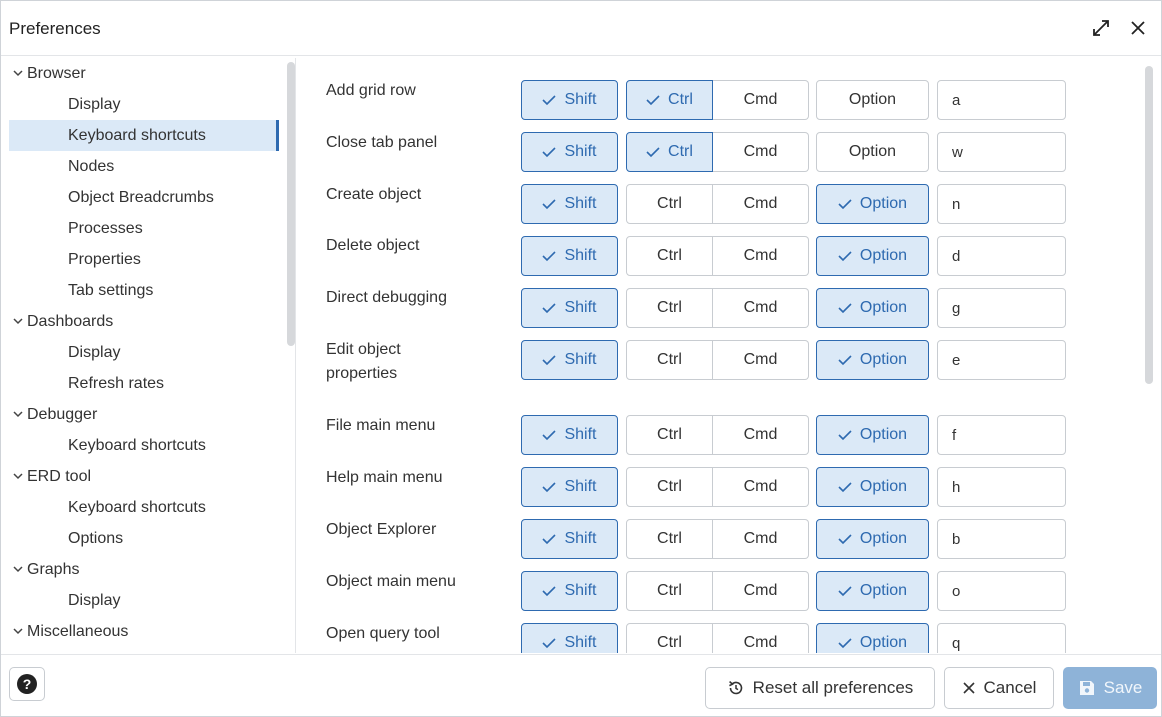 The height and width of the screenshot is (717, 1162). I want to click on shortcut-key-input: n, so click(1001, 204).